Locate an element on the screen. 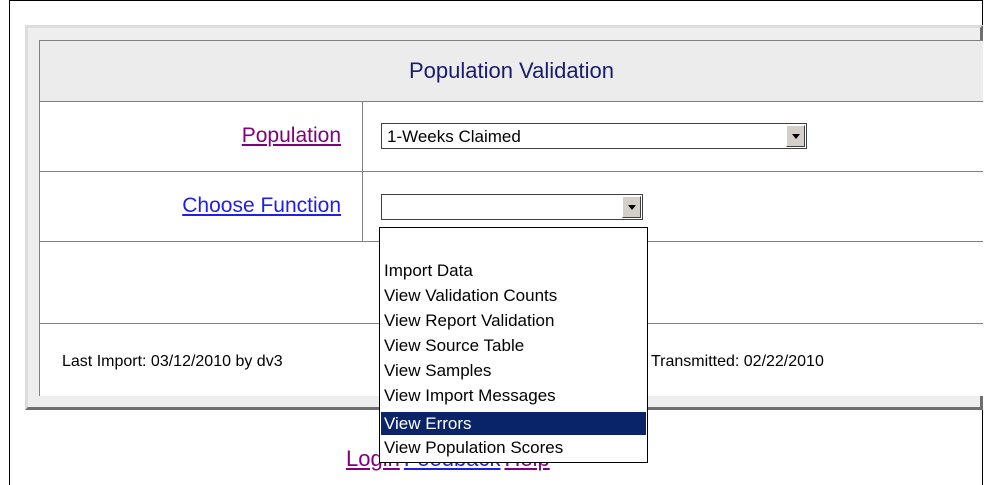  option-view-validation-counts: View Validation Counts is located at coordinates (513, 295).